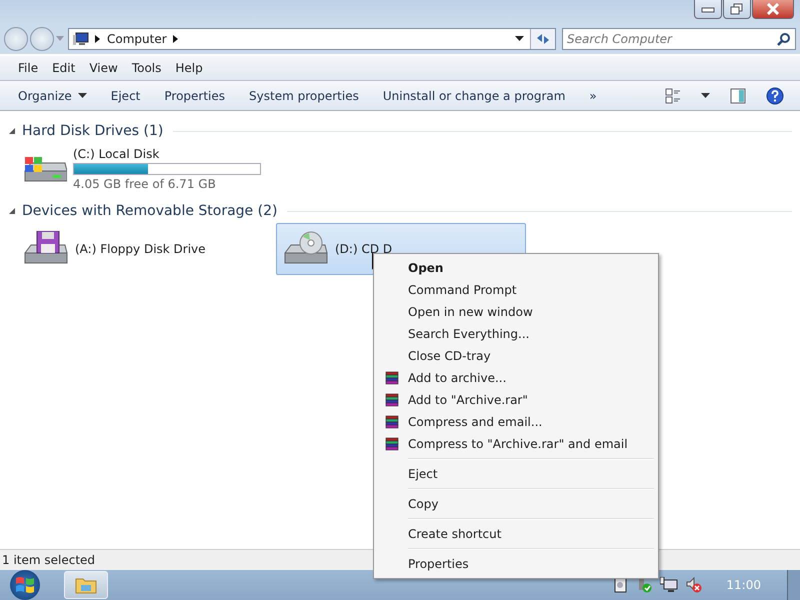  What do you see at coordinates (516, 504) in the screenshot?
I see `menu-item: Copy` at bounding box center [516, 504].